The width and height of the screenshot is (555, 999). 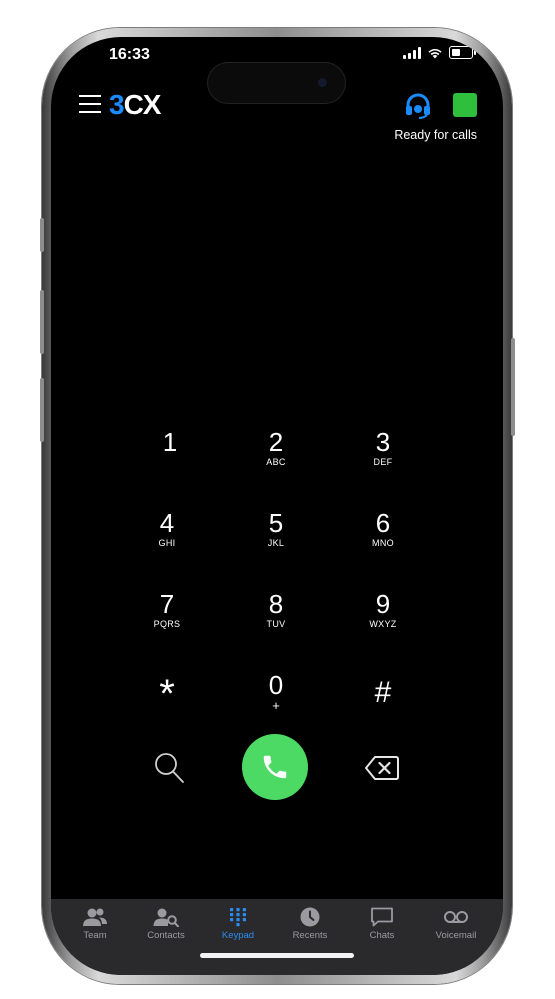 What do you see at coordinates (382, 917) in the screenshot?
I see `chat-icon` at bounding box center [382, 917].